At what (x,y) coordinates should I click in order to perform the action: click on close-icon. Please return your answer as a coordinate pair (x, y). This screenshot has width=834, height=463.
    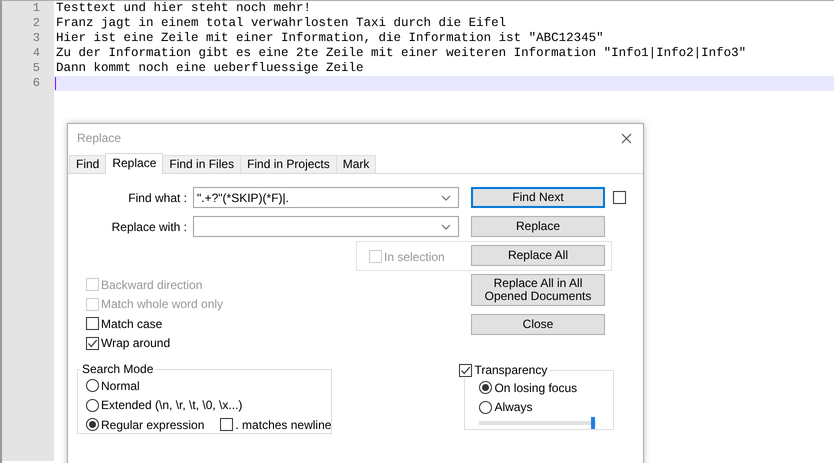
    Looking at the image, I should click on (626, 138).